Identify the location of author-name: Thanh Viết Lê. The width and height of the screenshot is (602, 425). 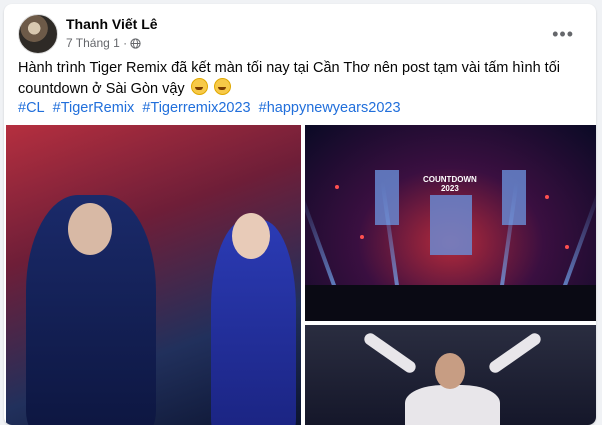
(112, 24).